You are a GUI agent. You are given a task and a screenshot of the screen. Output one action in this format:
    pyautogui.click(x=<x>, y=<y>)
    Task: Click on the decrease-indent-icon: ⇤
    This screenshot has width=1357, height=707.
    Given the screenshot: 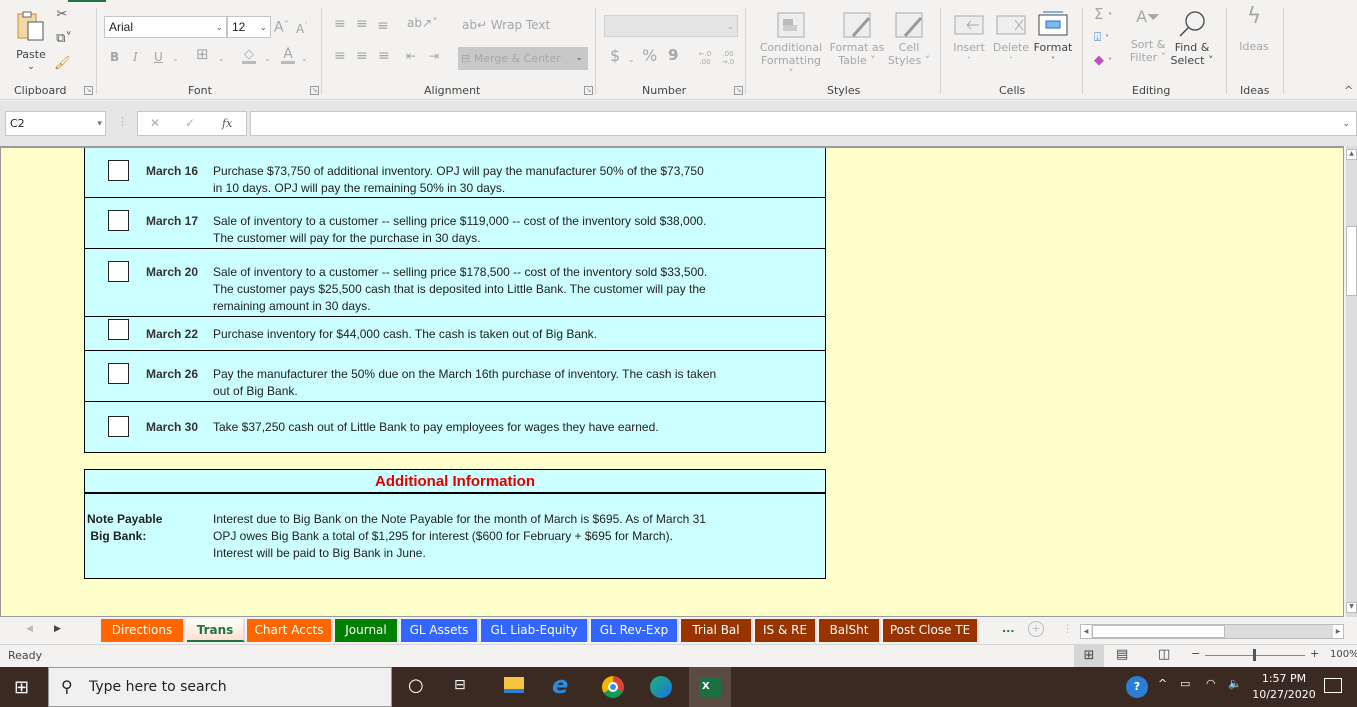 What is the action you would take?
    pyautogui.click(x=411, y=56)
    